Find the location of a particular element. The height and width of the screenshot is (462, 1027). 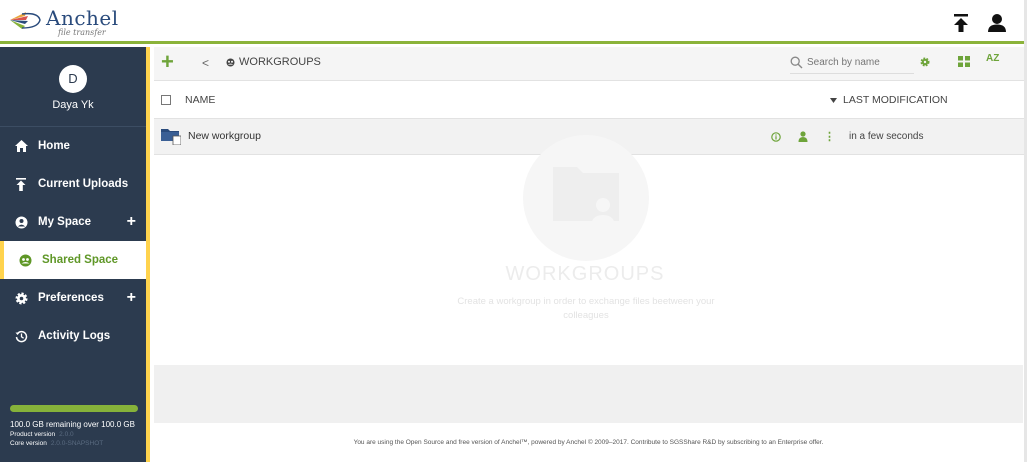

column-name-header: NAME is located at coordinates (200, 100).